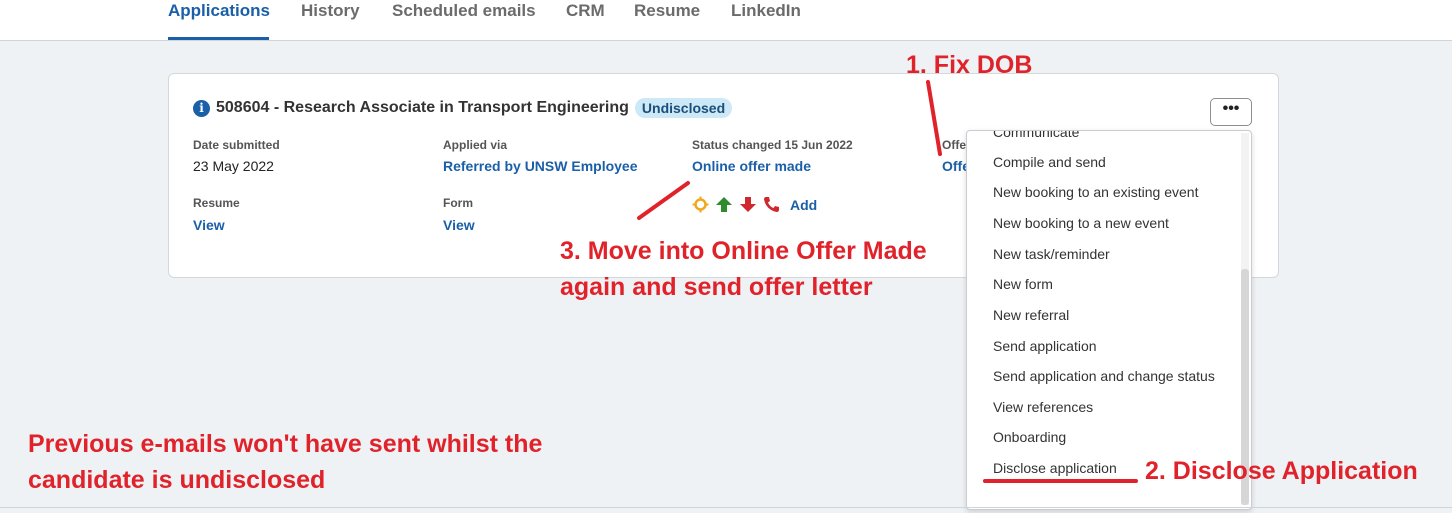  I want to click on menu-item-view-references: View references, so click(1043, 407).